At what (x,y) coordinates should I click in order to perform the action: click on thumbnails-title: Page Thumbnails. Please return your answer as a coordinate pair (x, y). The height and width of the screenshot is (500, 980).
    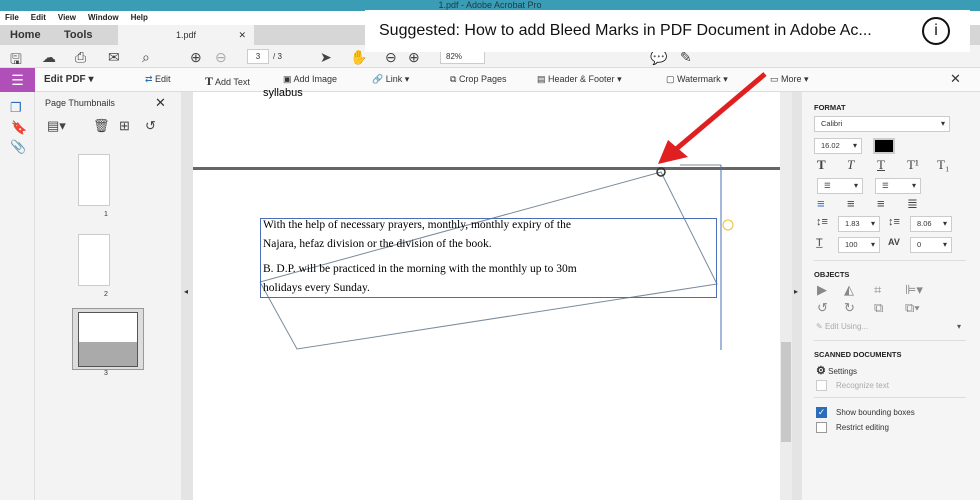
    Looking at the image, I should click on (80, 103).